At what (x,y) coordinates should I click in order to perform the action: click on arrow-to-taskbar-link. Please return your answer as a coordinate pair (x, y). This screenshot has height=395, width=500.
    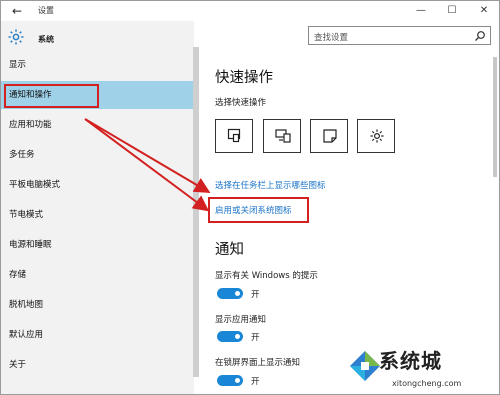
    Looking at the image, I should click on (147, 156).